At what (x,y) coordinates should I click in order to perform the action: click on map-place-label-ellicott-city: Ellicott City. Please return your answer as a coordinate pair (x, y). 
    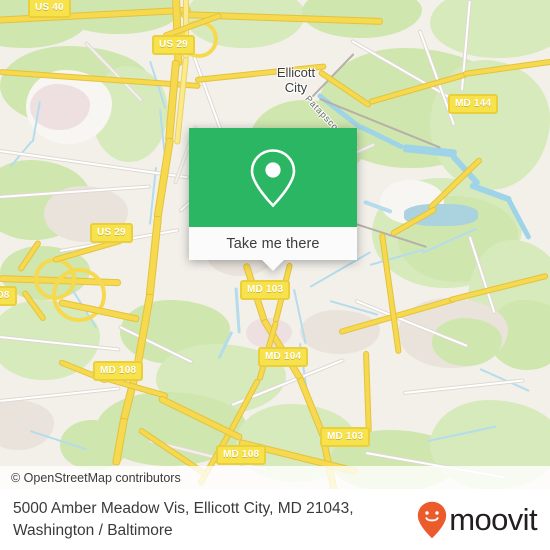
    Looking at the image, I should click on (296, 80).